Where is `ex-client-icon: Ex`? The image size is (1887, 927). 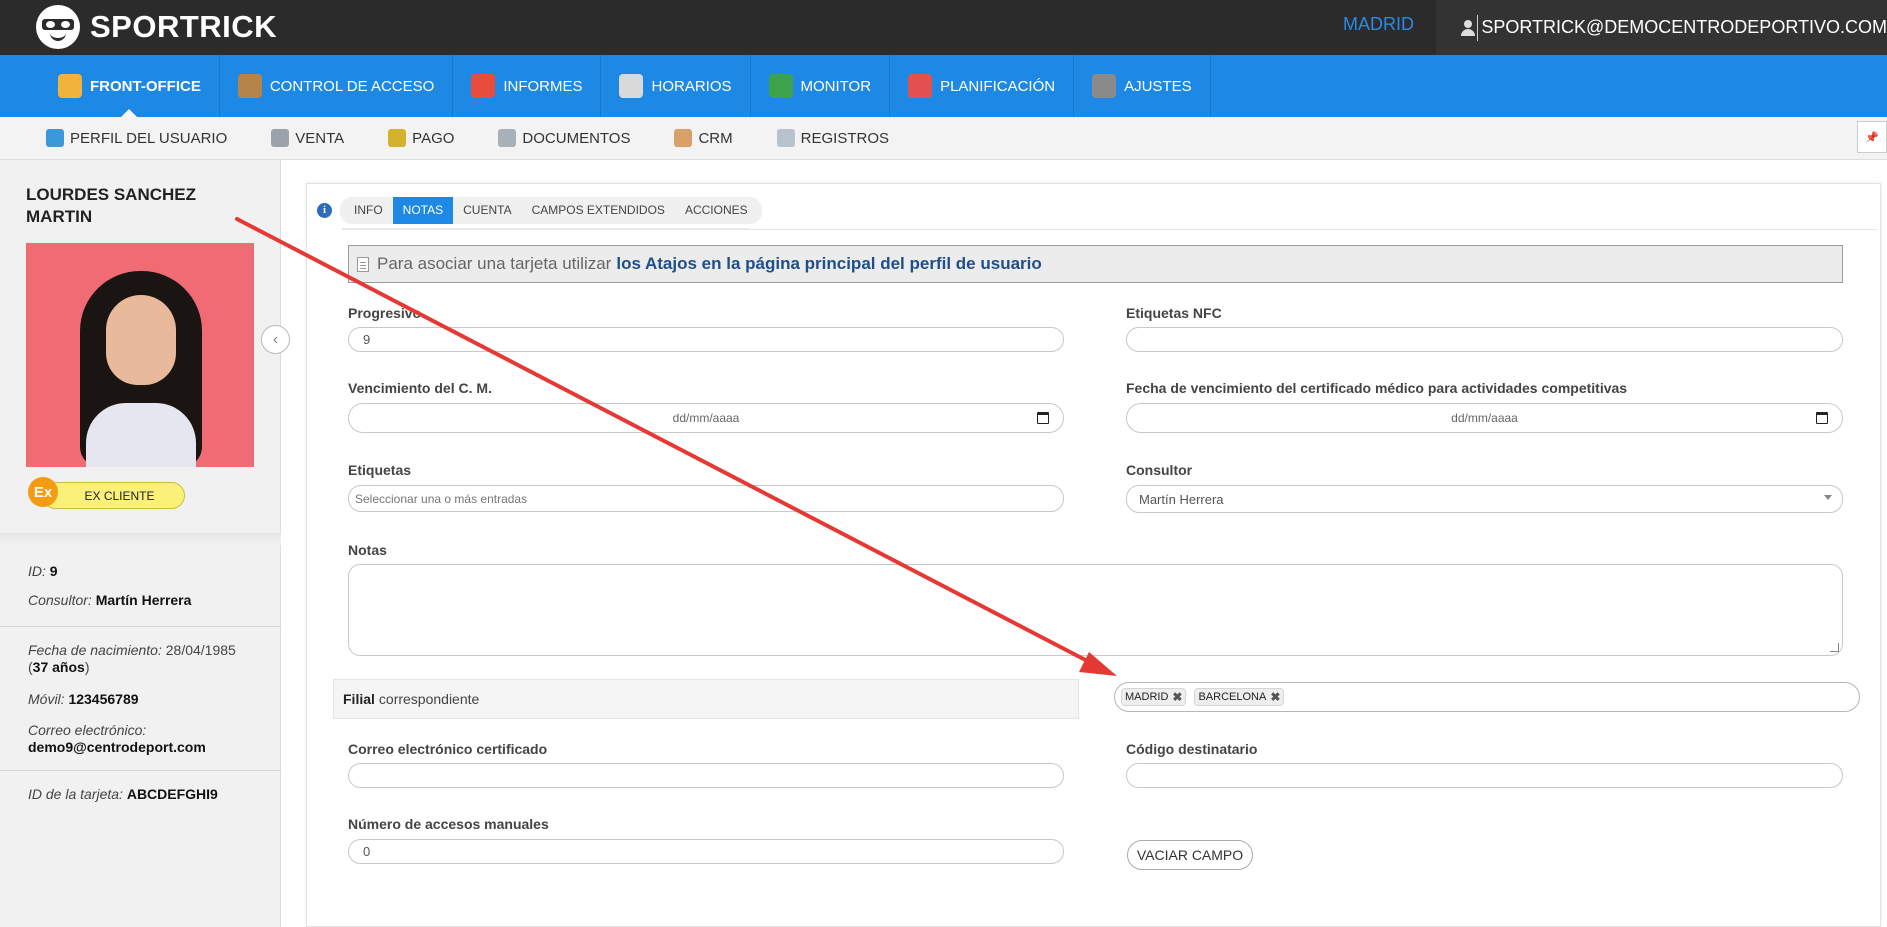 ex-client-icon: Ex is located at coordinates (43, 492).